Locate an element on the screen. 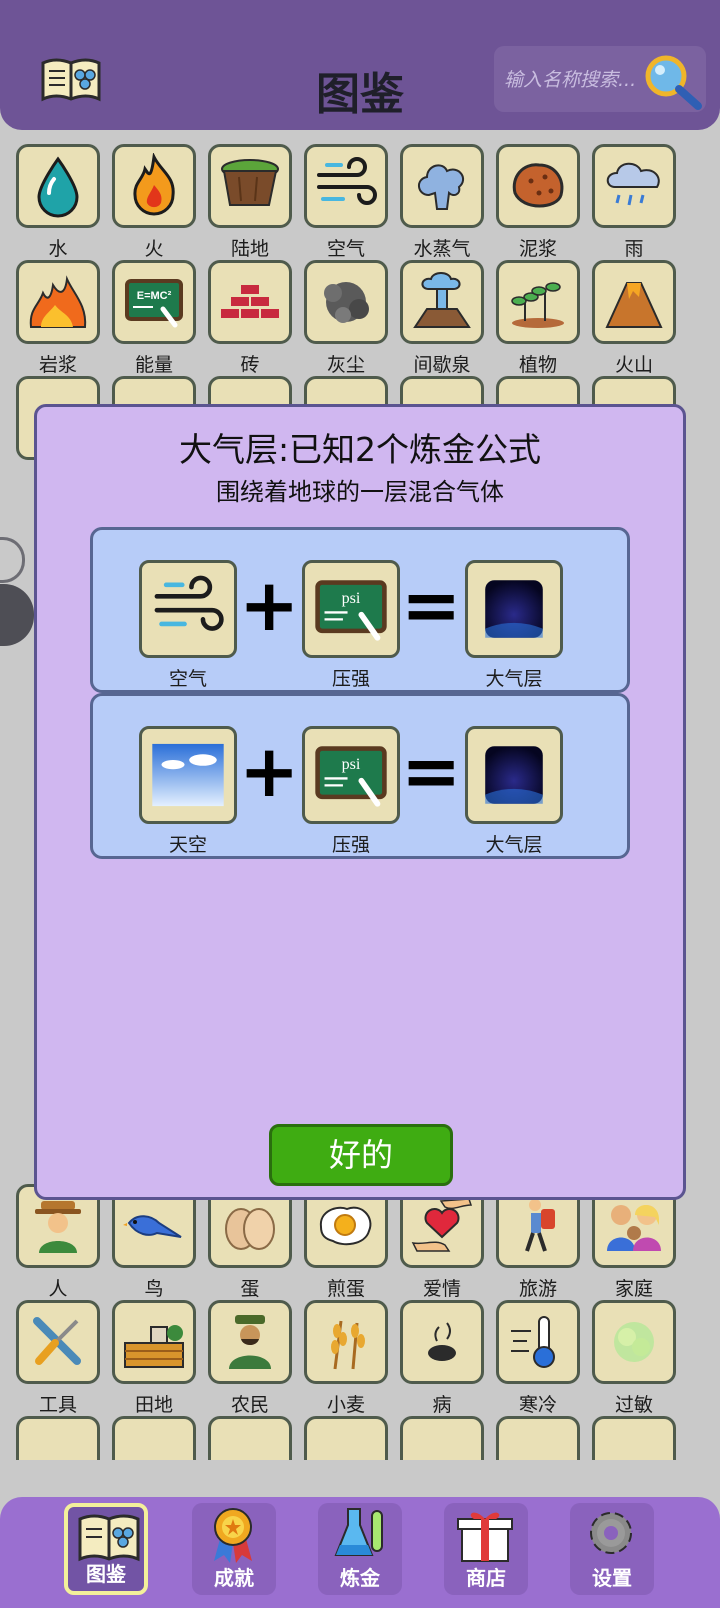 This screenshot has width=720, height=1608. recipe-card: 空气 + psi 压强 = 大气层 is located at coordinates (360, 610).